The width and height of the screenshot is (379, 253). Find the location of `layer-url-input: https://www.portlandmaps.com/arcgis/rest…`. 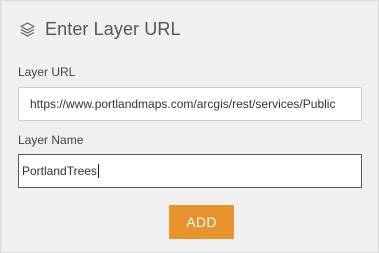

layer-url-input: https://www.portlandmaps.com/arcgis/rest… is located at coordinates (190, 104).